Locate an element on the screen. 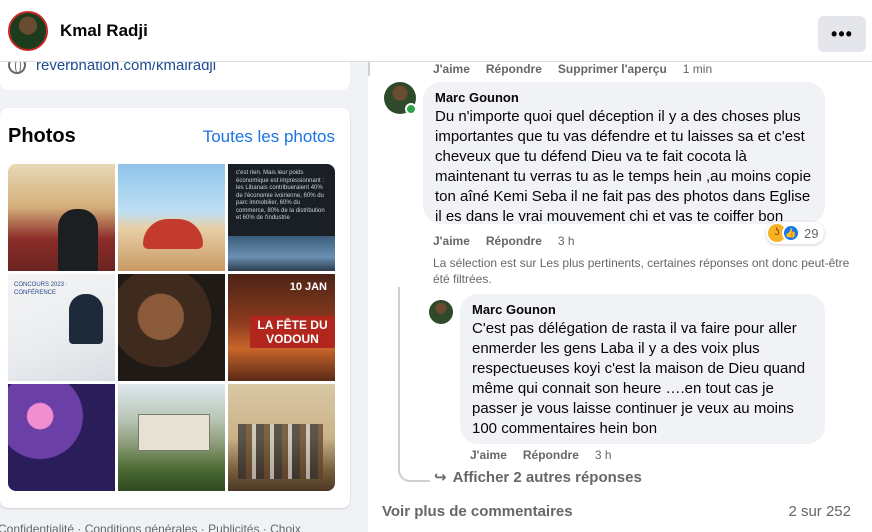 This screenshot has height=532, width=872. intro-card: reverbnation.com/kmalradji is located at coordinates (175, 76).